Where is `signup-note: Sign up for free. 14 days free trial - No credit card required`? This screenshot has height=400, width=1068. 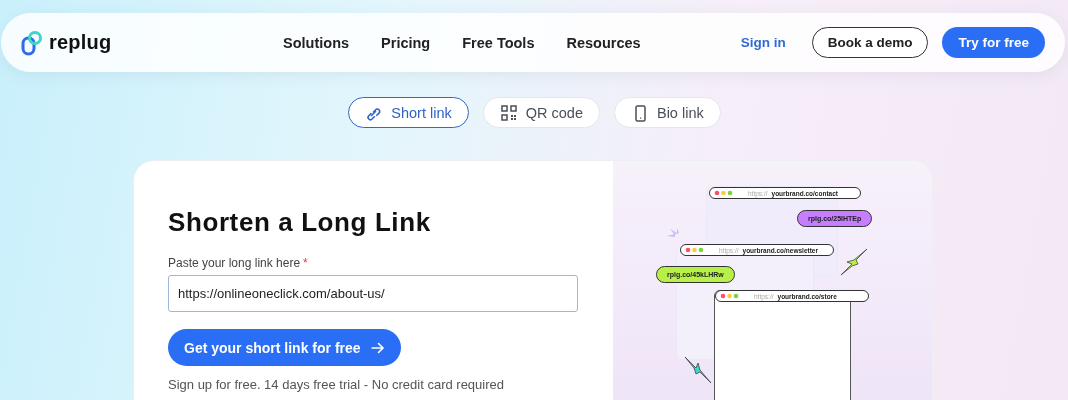 signup-note: Sign up for free. 14 days free trial - No credit card required is located at coordinates (336, 384).